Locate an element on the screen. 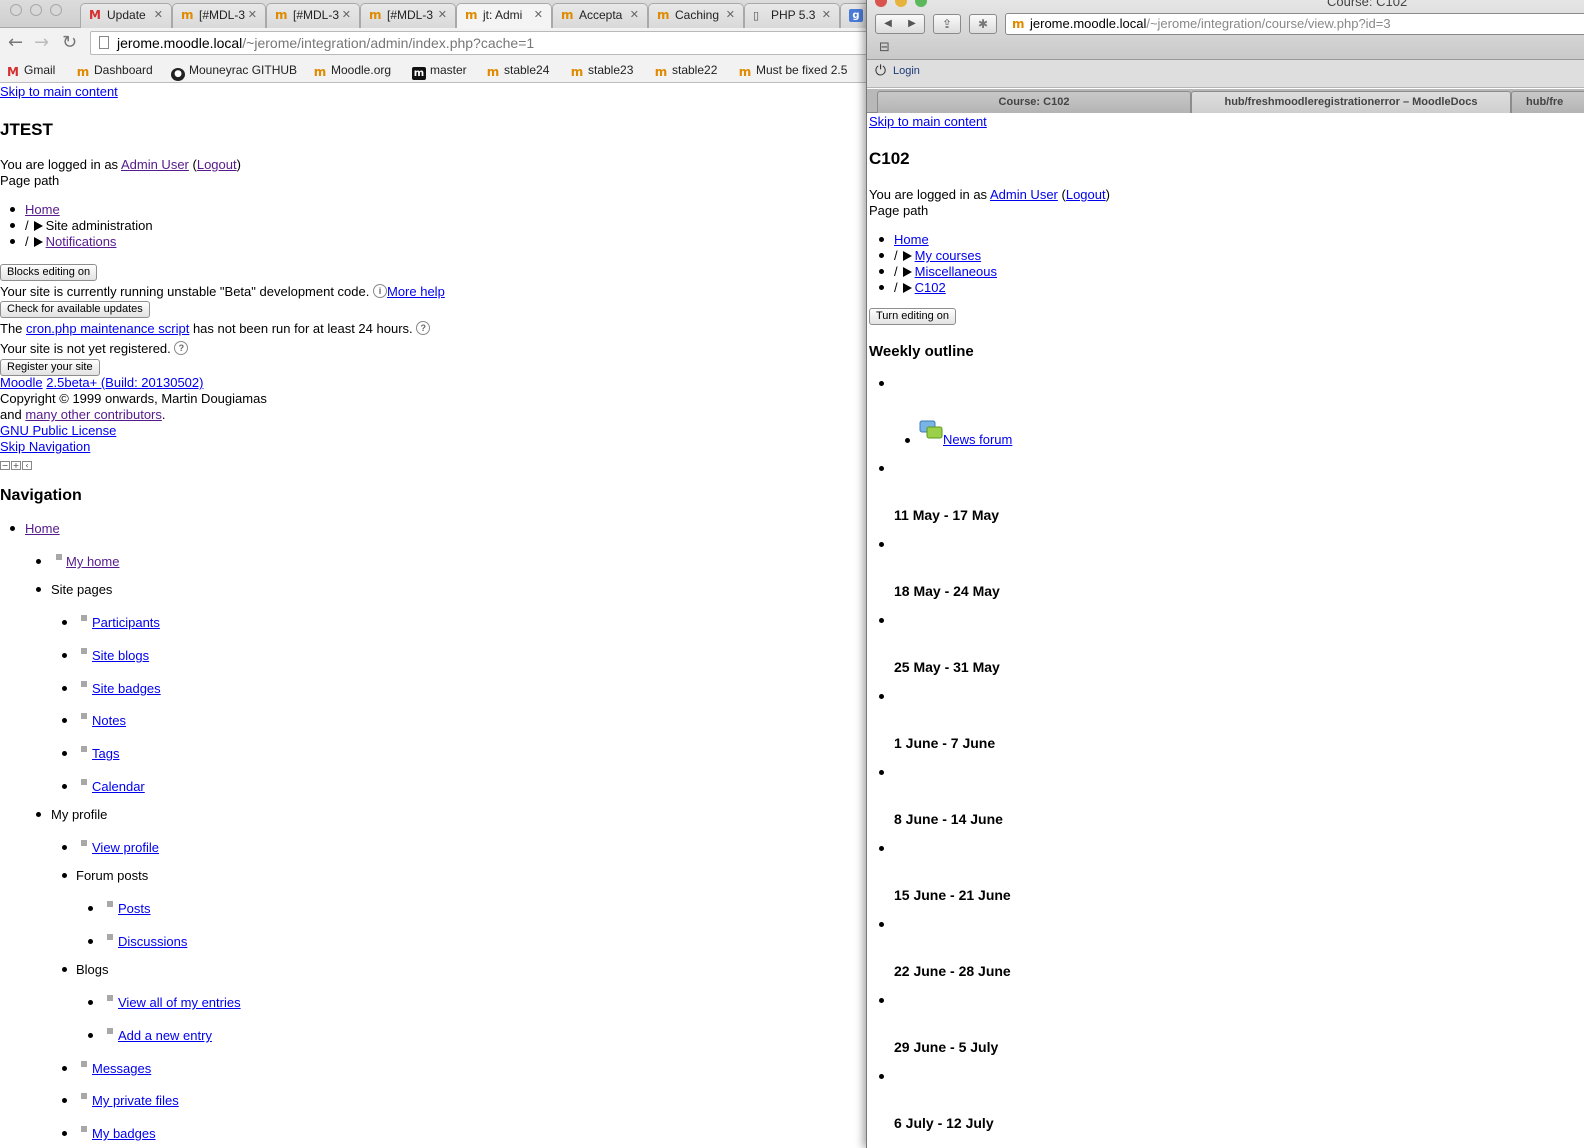 The width and height of the screenshot is (1584, 1148). nav-my-profile: My profile is located at coordinates (79, 814).